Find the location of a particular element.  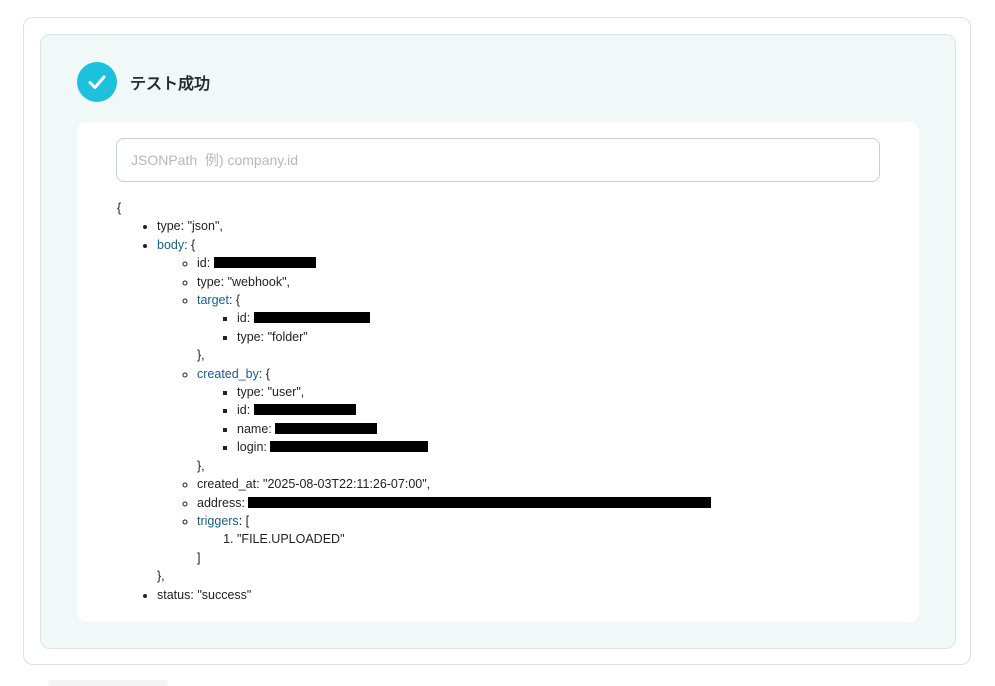

check-circle-icon is located at coordinates (97, 82).